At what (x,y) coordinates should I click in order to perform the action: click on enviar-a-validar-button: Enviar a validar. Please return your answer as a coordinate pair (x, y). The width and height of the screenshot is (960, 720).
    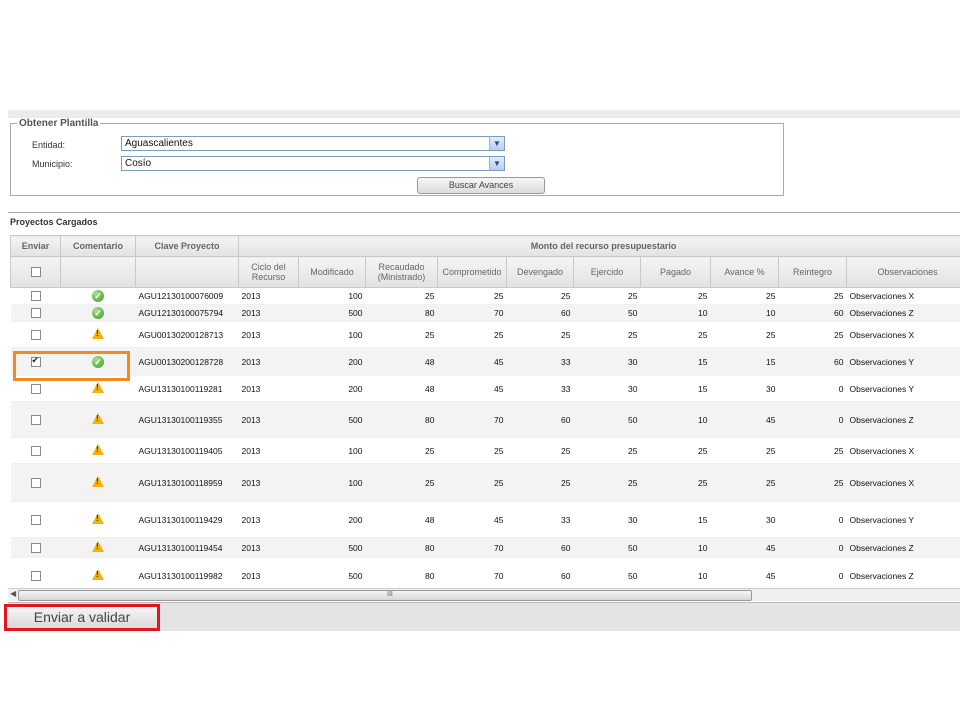
    Looking at the image, I should click on (82, 617).